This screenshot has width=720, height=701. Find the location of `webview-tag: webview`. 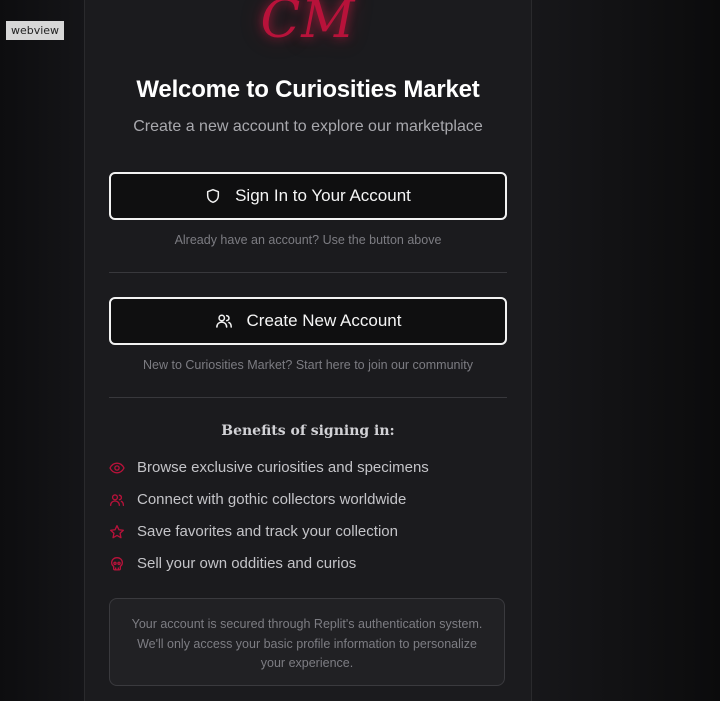

webview-tag: webview is located at coordinates (35, 30).